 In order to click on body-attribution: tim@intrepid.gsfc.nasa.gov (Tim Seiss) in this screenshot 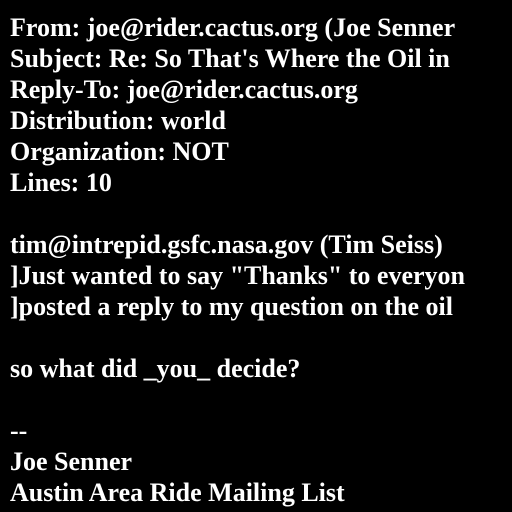, I will do `click(226, 244)`.